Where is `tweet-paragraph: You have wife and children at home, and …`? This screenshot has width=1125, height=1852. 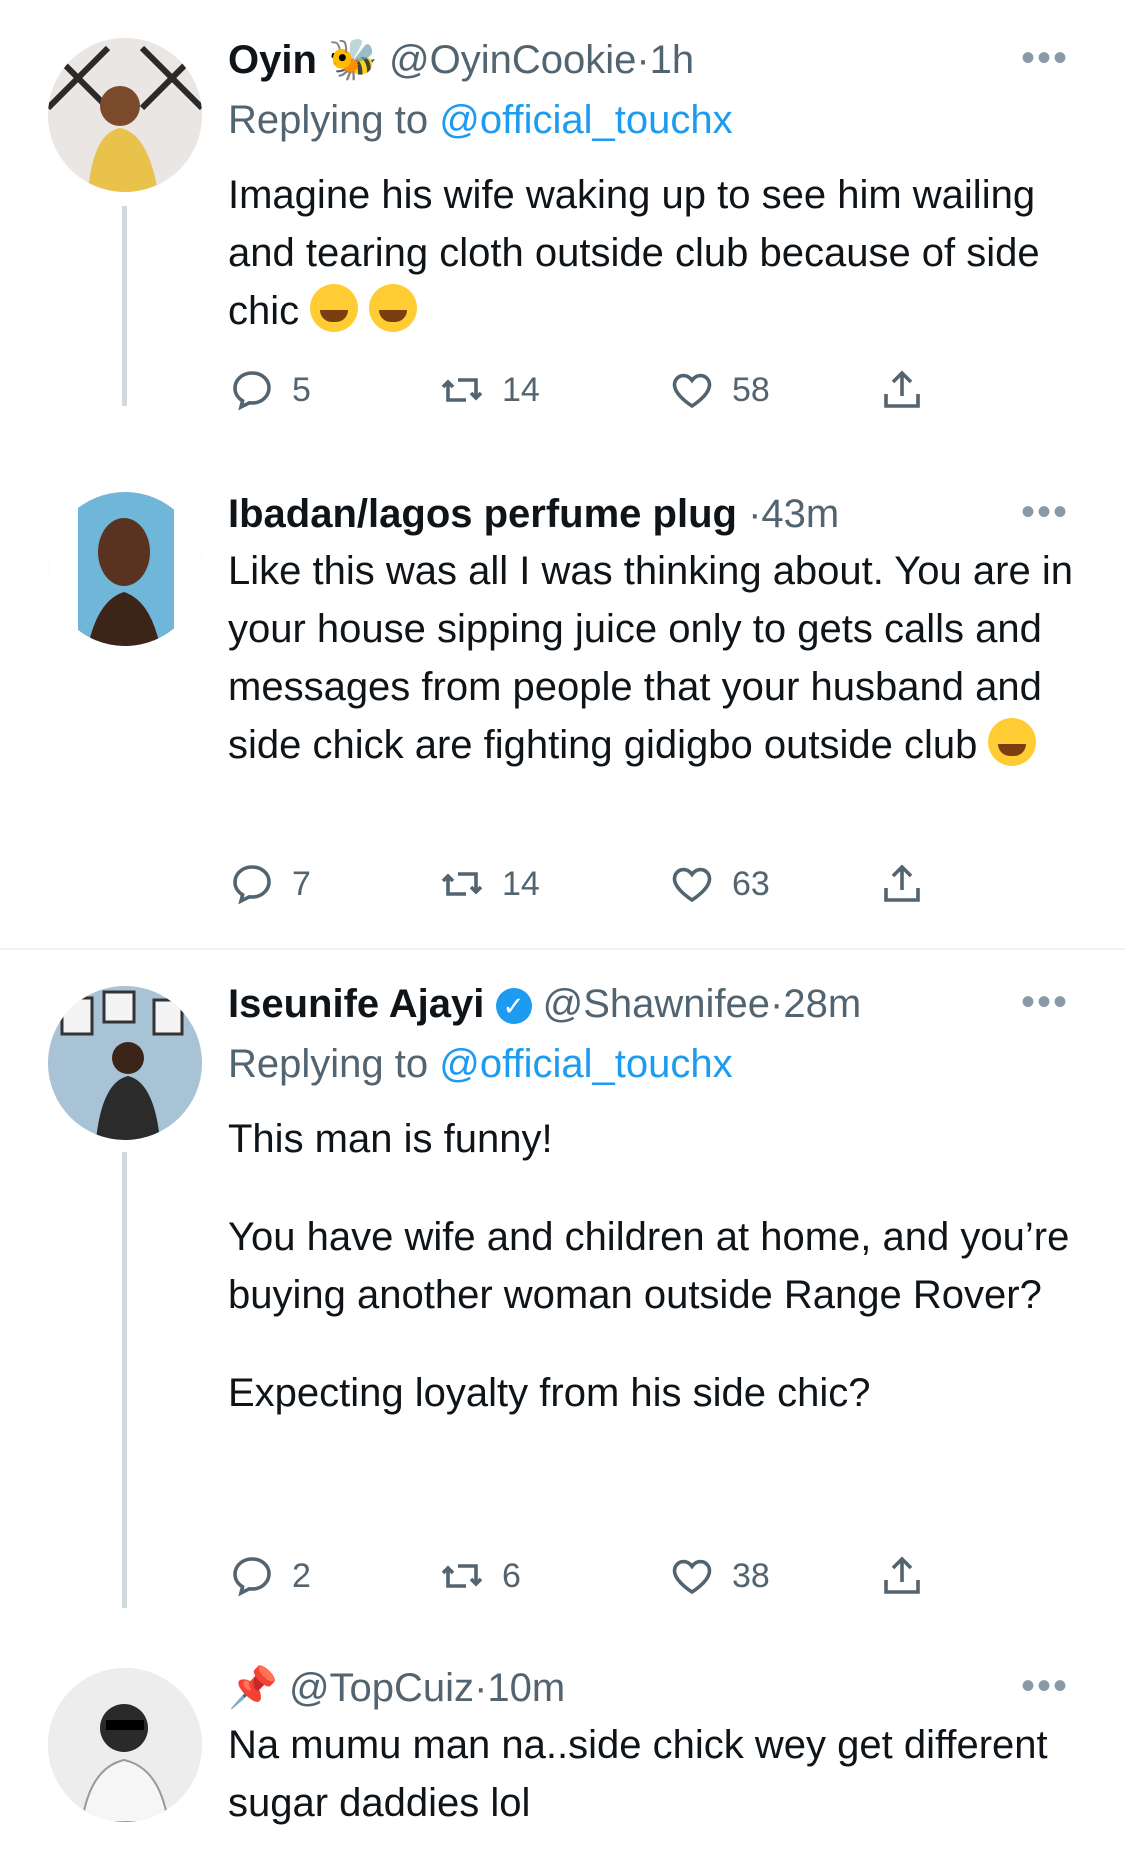
tweet-paragraph: You have wife and children at home, and … is located at coordinates (649, 1266).